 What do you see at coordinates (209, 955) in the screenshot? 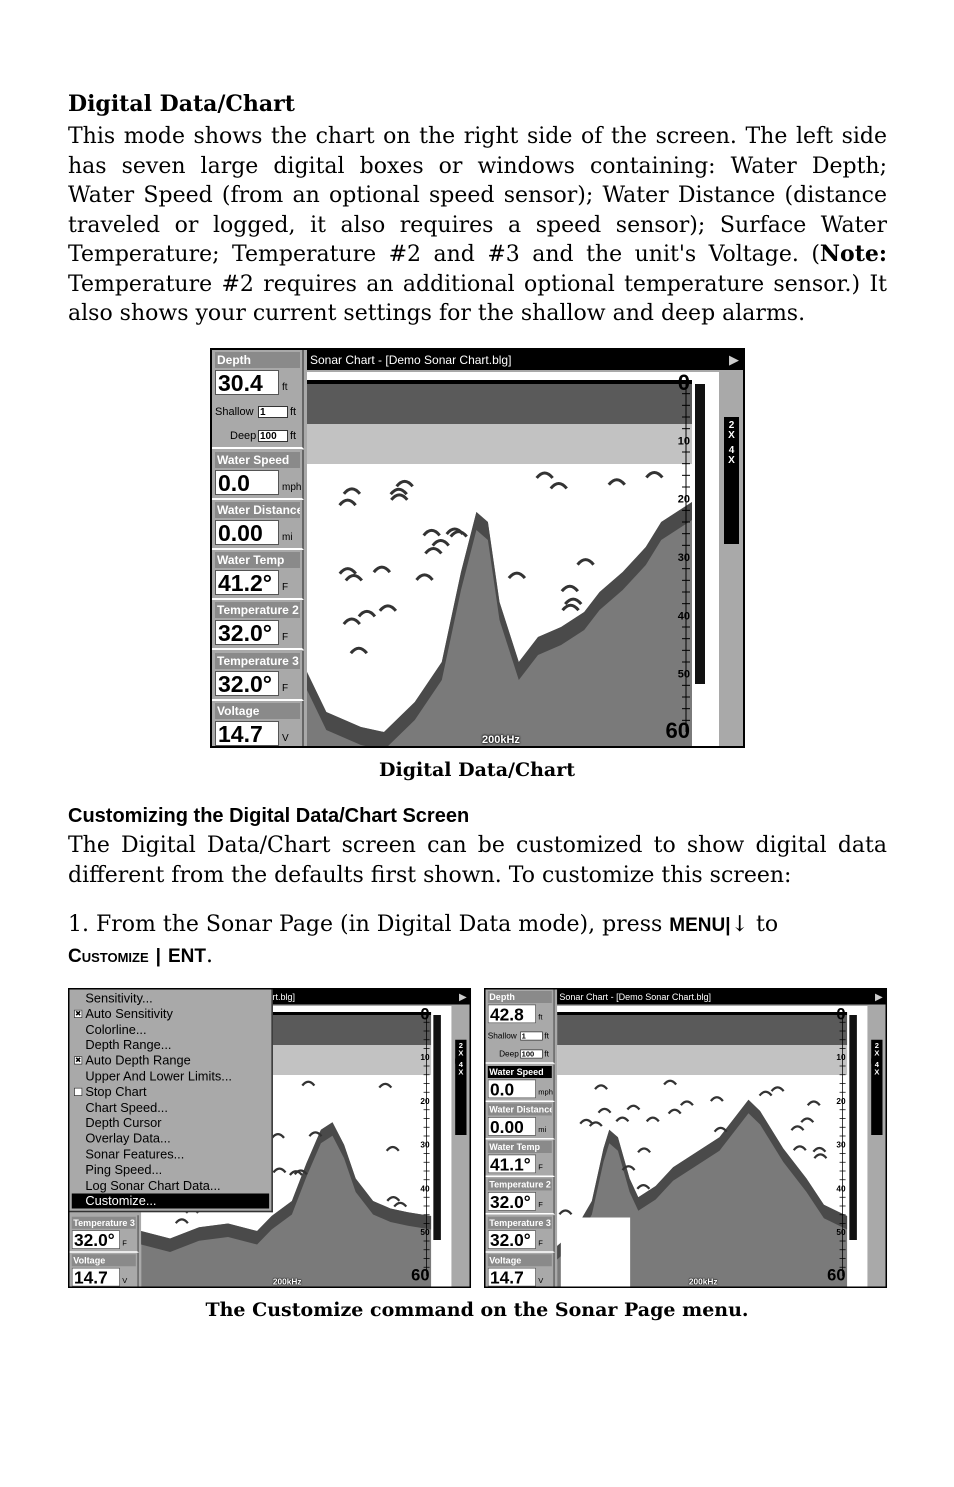
I see `step-text: .` at bounding box center [209, 955].